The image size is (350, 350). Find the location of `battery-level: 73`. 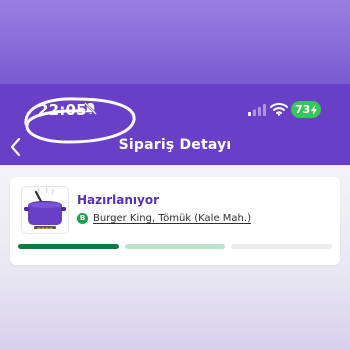

battery-level: 73 is located at coordinates (303, 109).